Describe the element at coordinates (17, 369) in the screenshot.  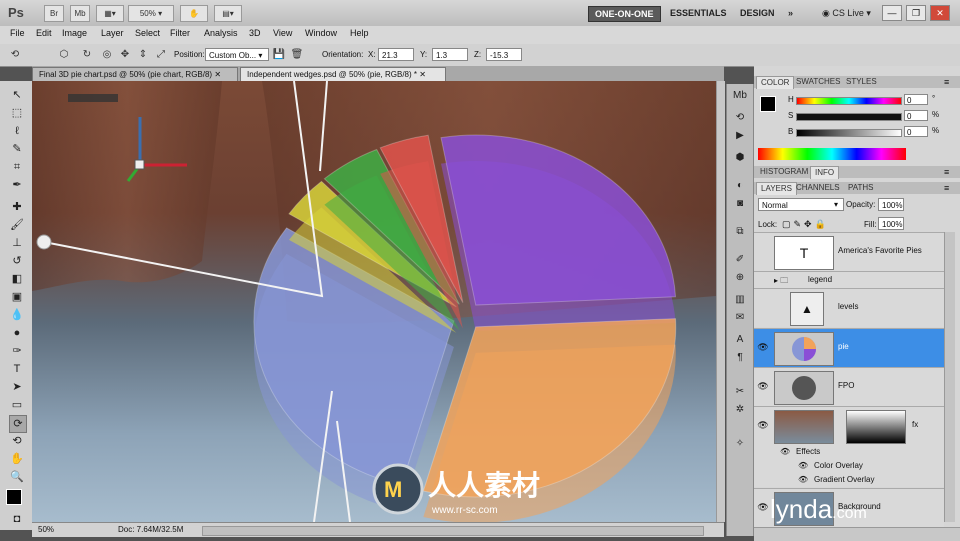
I see `type-tool-icon: T` at that location.